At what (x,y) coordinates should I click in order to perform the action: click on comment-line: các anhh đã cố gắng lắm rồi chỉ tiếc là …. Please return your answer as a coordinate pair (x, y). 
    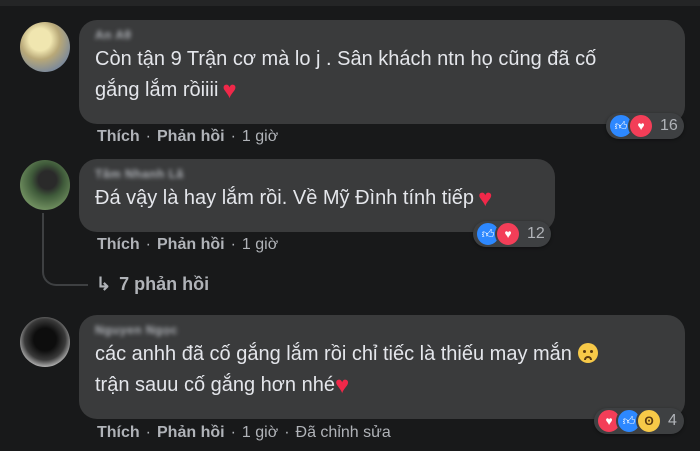
    Looking at the image, I should click on (333, 354).